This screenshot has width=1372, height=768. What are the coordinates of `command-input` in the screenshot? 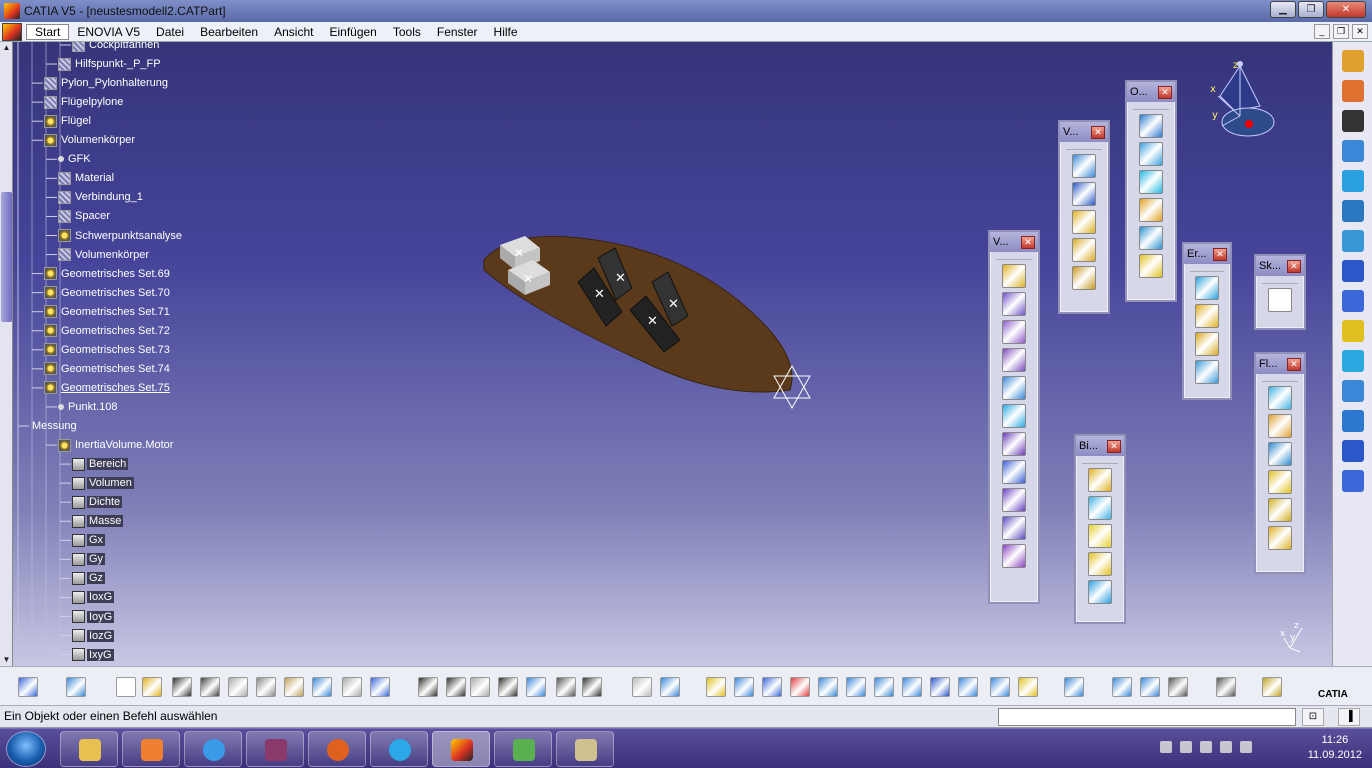 It's located at (1147, 717).